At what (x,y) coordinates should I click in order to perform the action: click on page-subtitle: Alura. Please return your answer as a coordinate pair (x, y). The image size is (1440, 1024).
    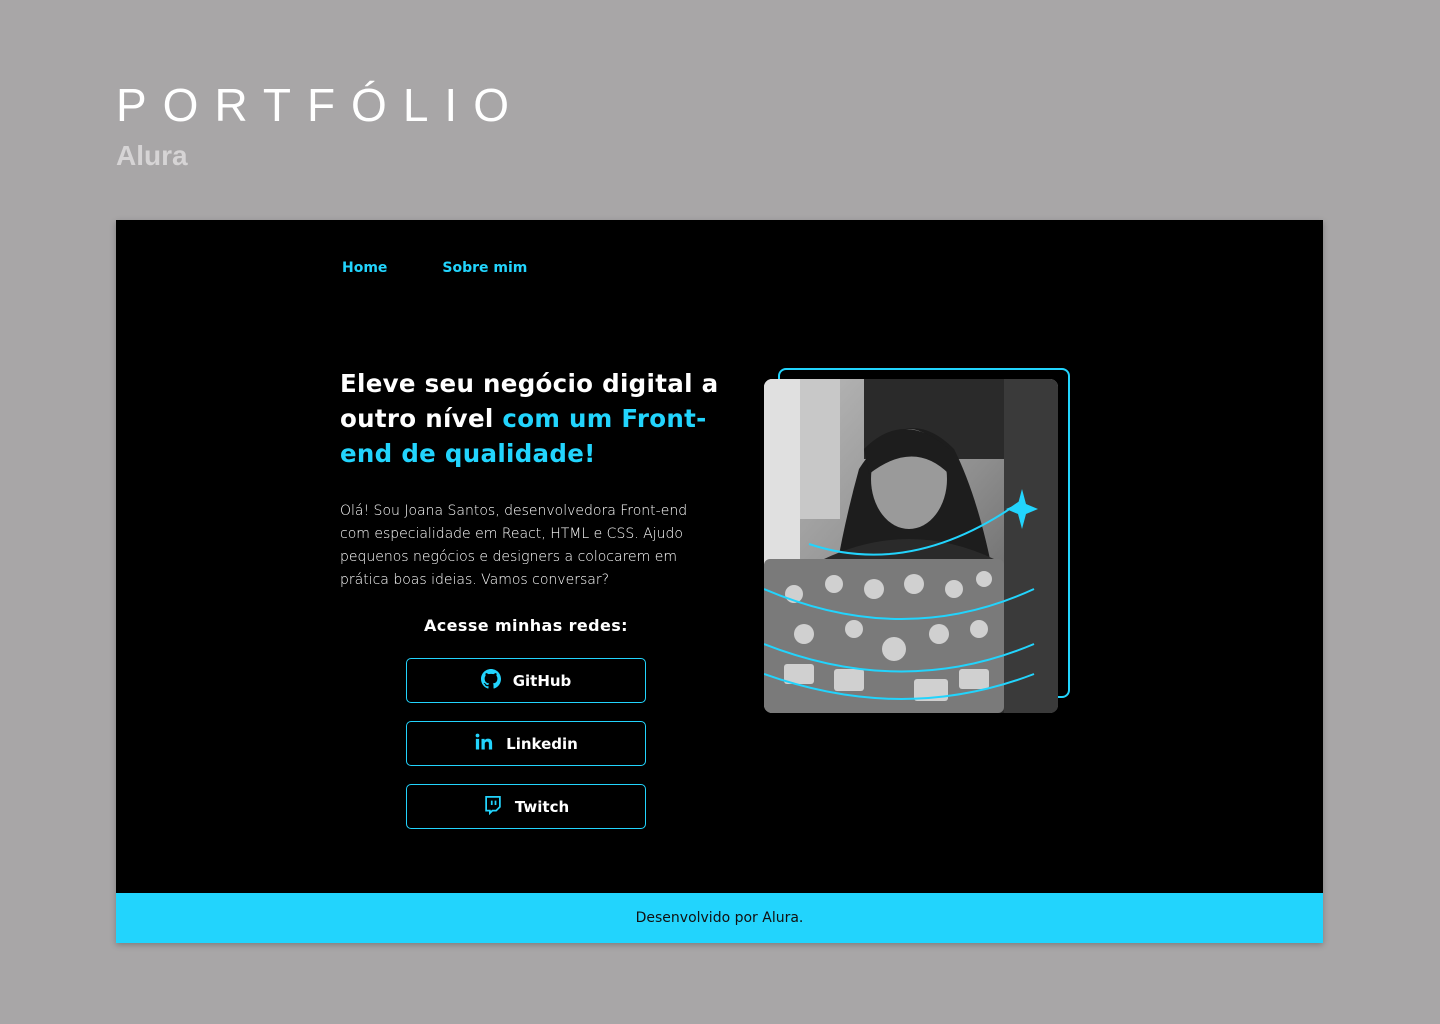
    Looking at the image, I should click on (152, 155).